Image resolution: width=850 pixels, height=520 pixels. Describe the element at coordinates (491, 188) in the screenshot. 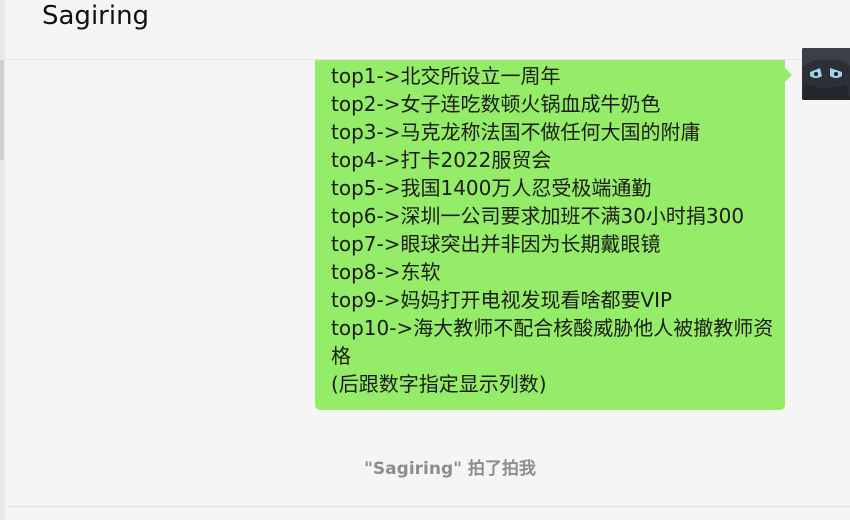

I see `message-line: top5->我国1400万人忍受极端通勤` at that location.